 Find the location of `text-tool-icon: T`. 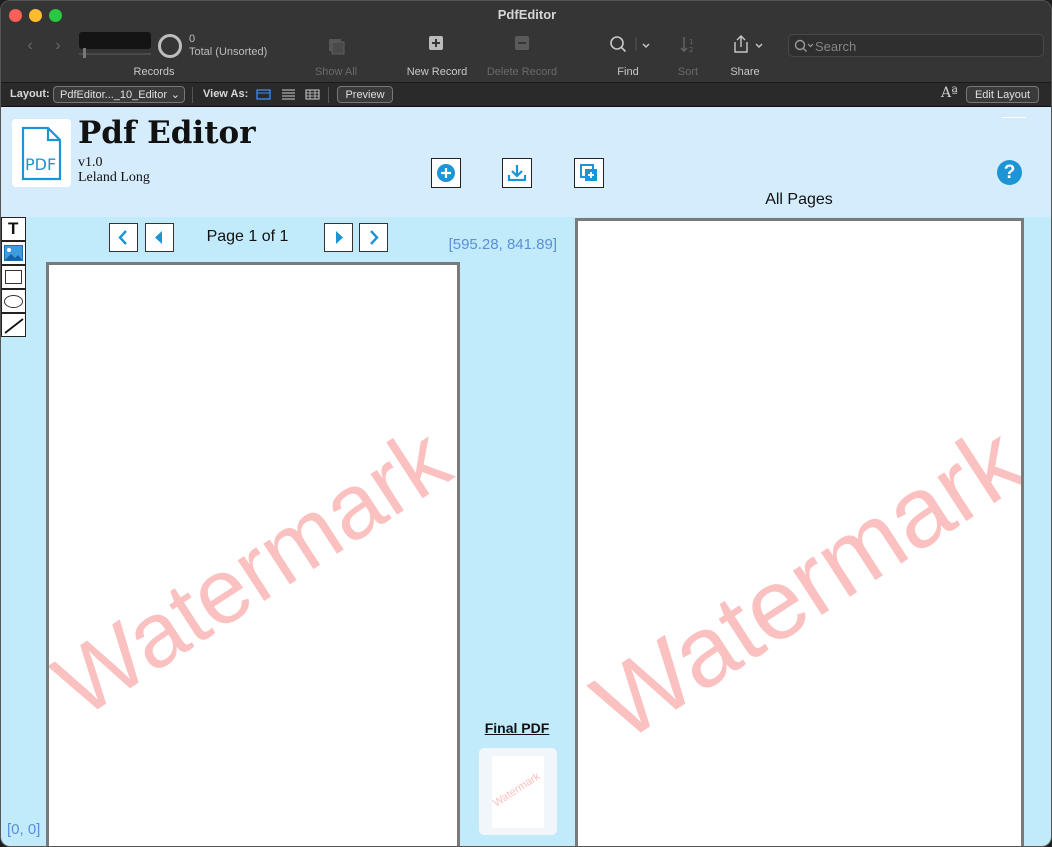

text-tool-icon: T is located at coordinates (13, 228).